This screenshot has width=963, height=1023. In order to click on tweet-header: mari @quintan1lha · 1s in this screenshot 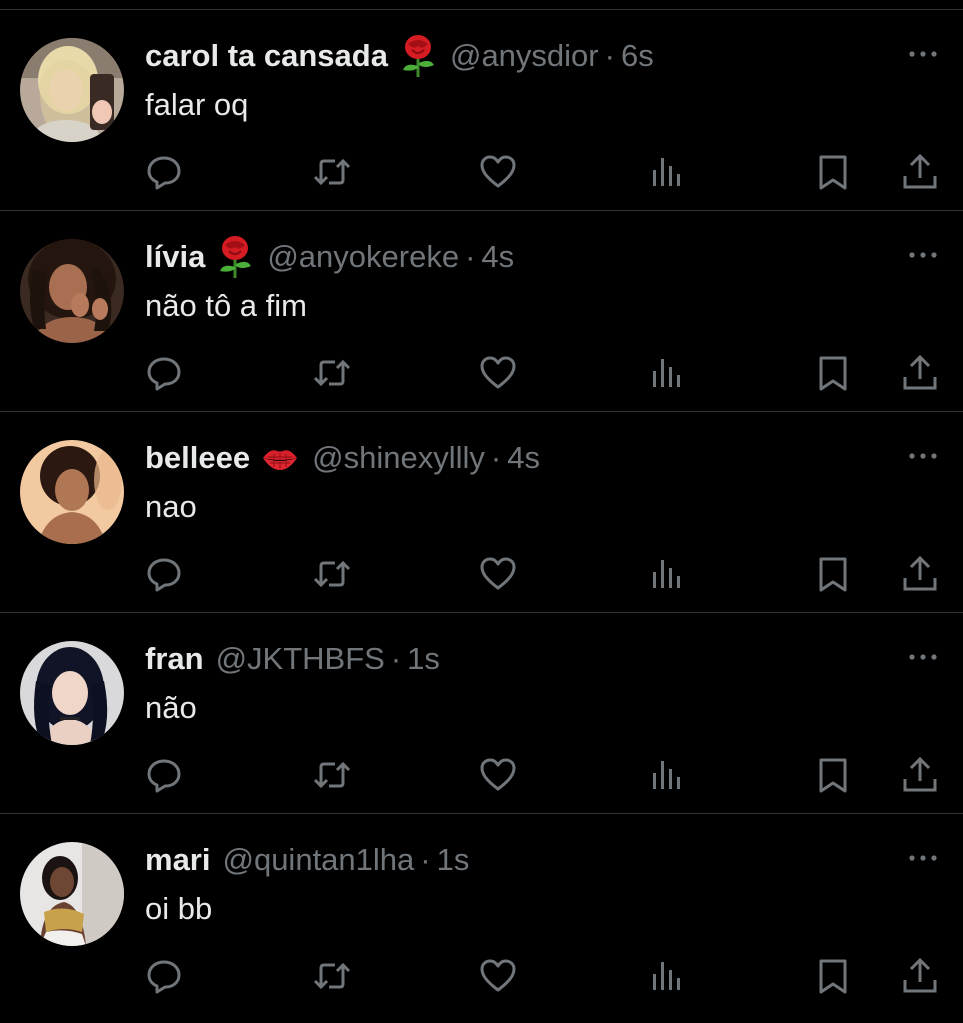, I will do `click(307, 860)`.